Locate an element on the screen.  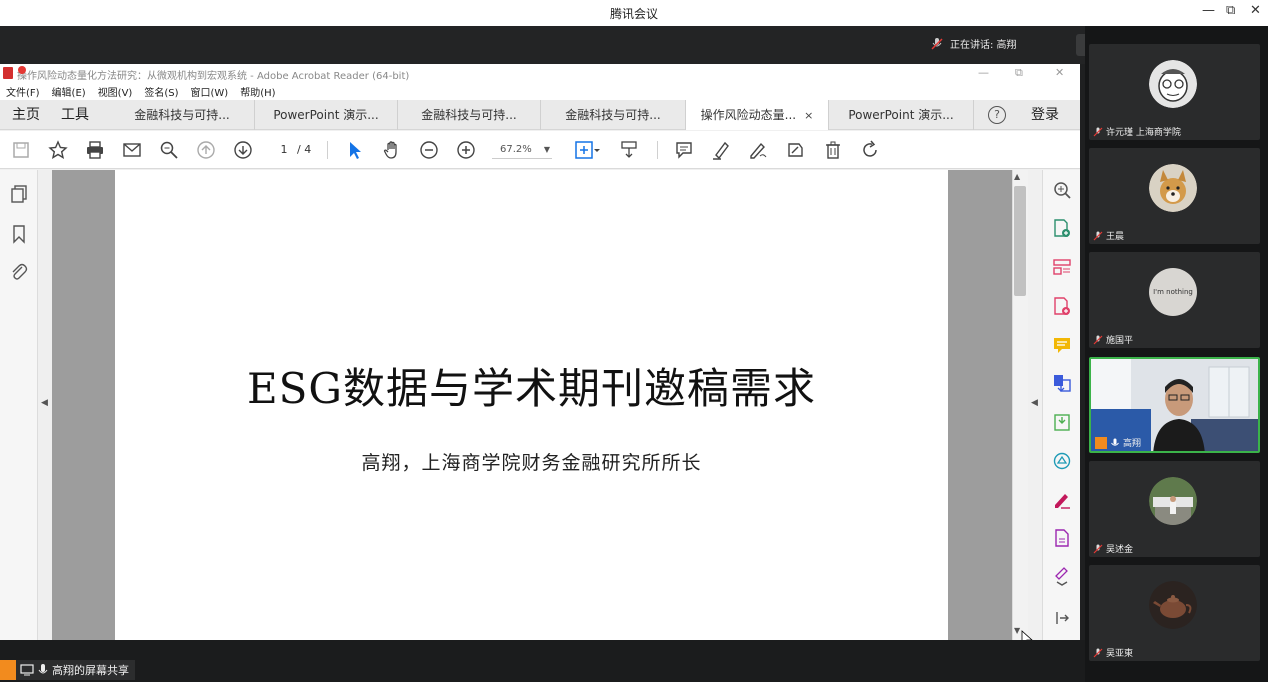
acrobat-toolbar: 1 / 4 67.2% ▼ is located at coordinates (540, 150).